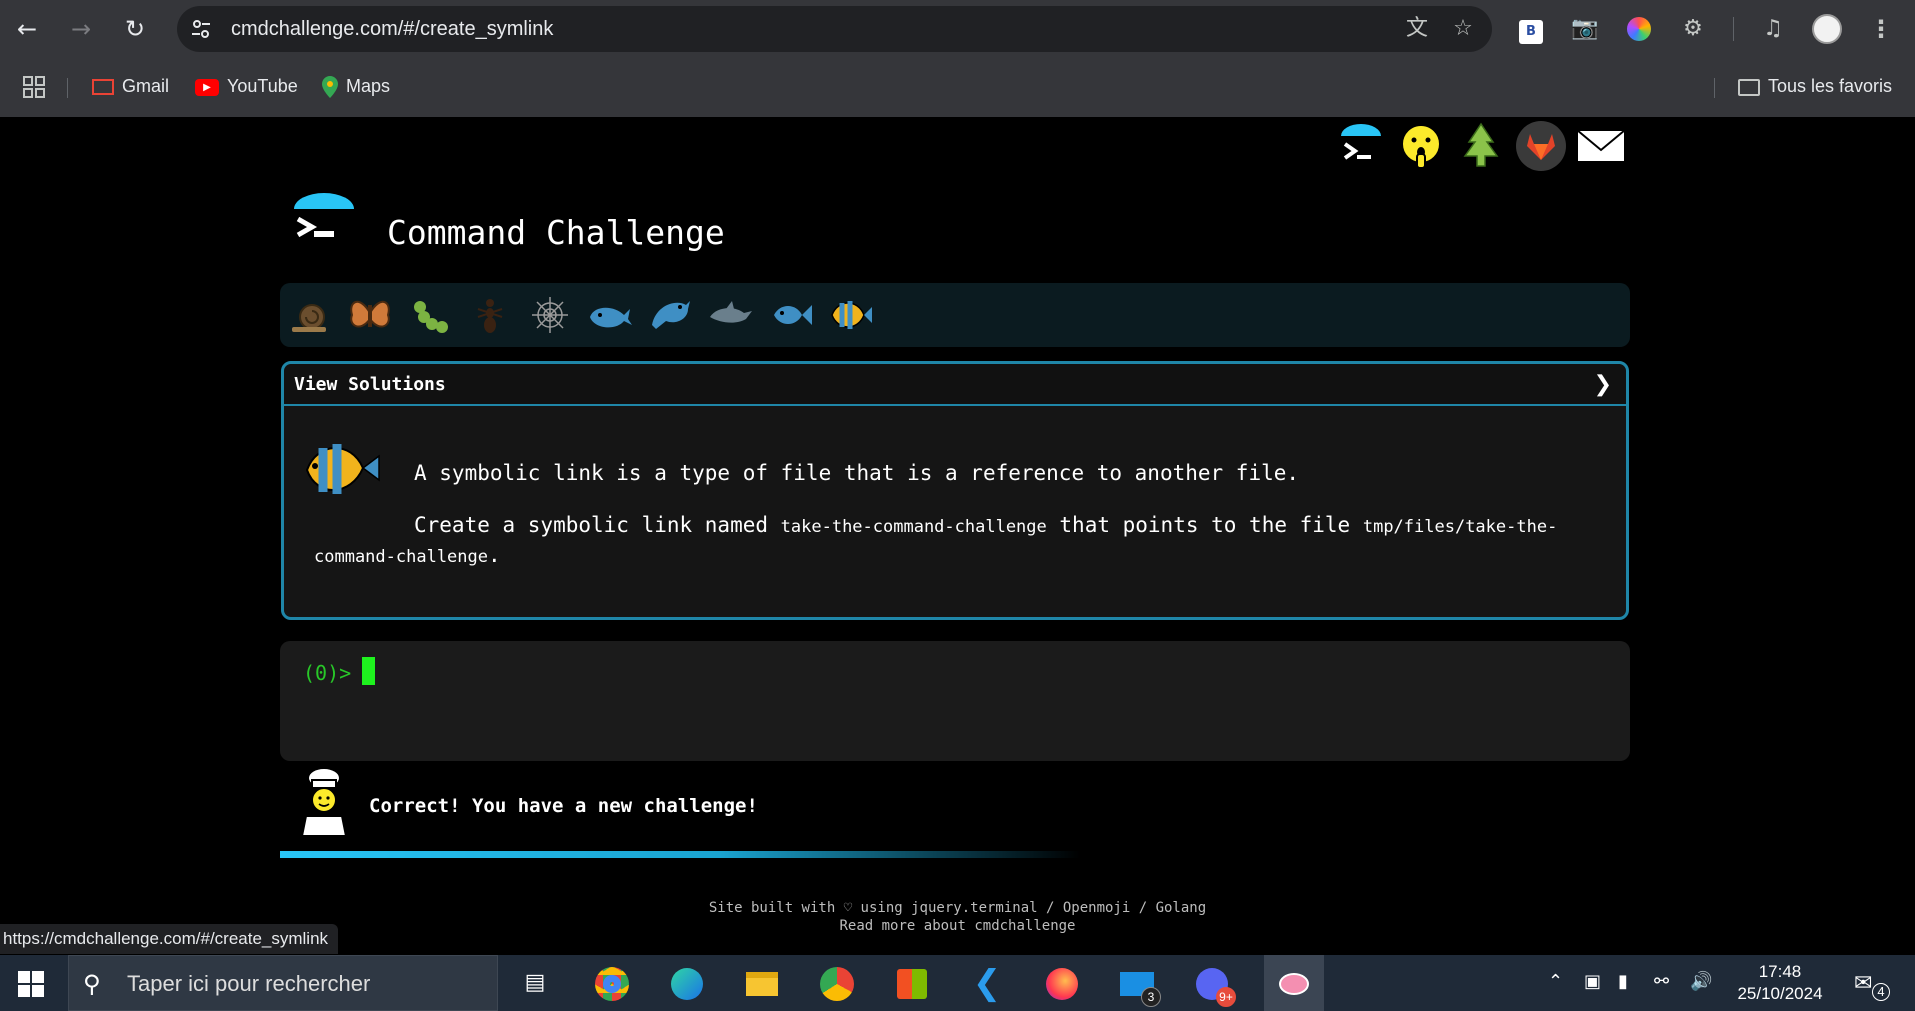 The width and height of the screenshot is (1915, 1011). I want to click on bookmarks-bar: Gmail ▶ YouTube Maps Tous les favoris, so click(957, 86).